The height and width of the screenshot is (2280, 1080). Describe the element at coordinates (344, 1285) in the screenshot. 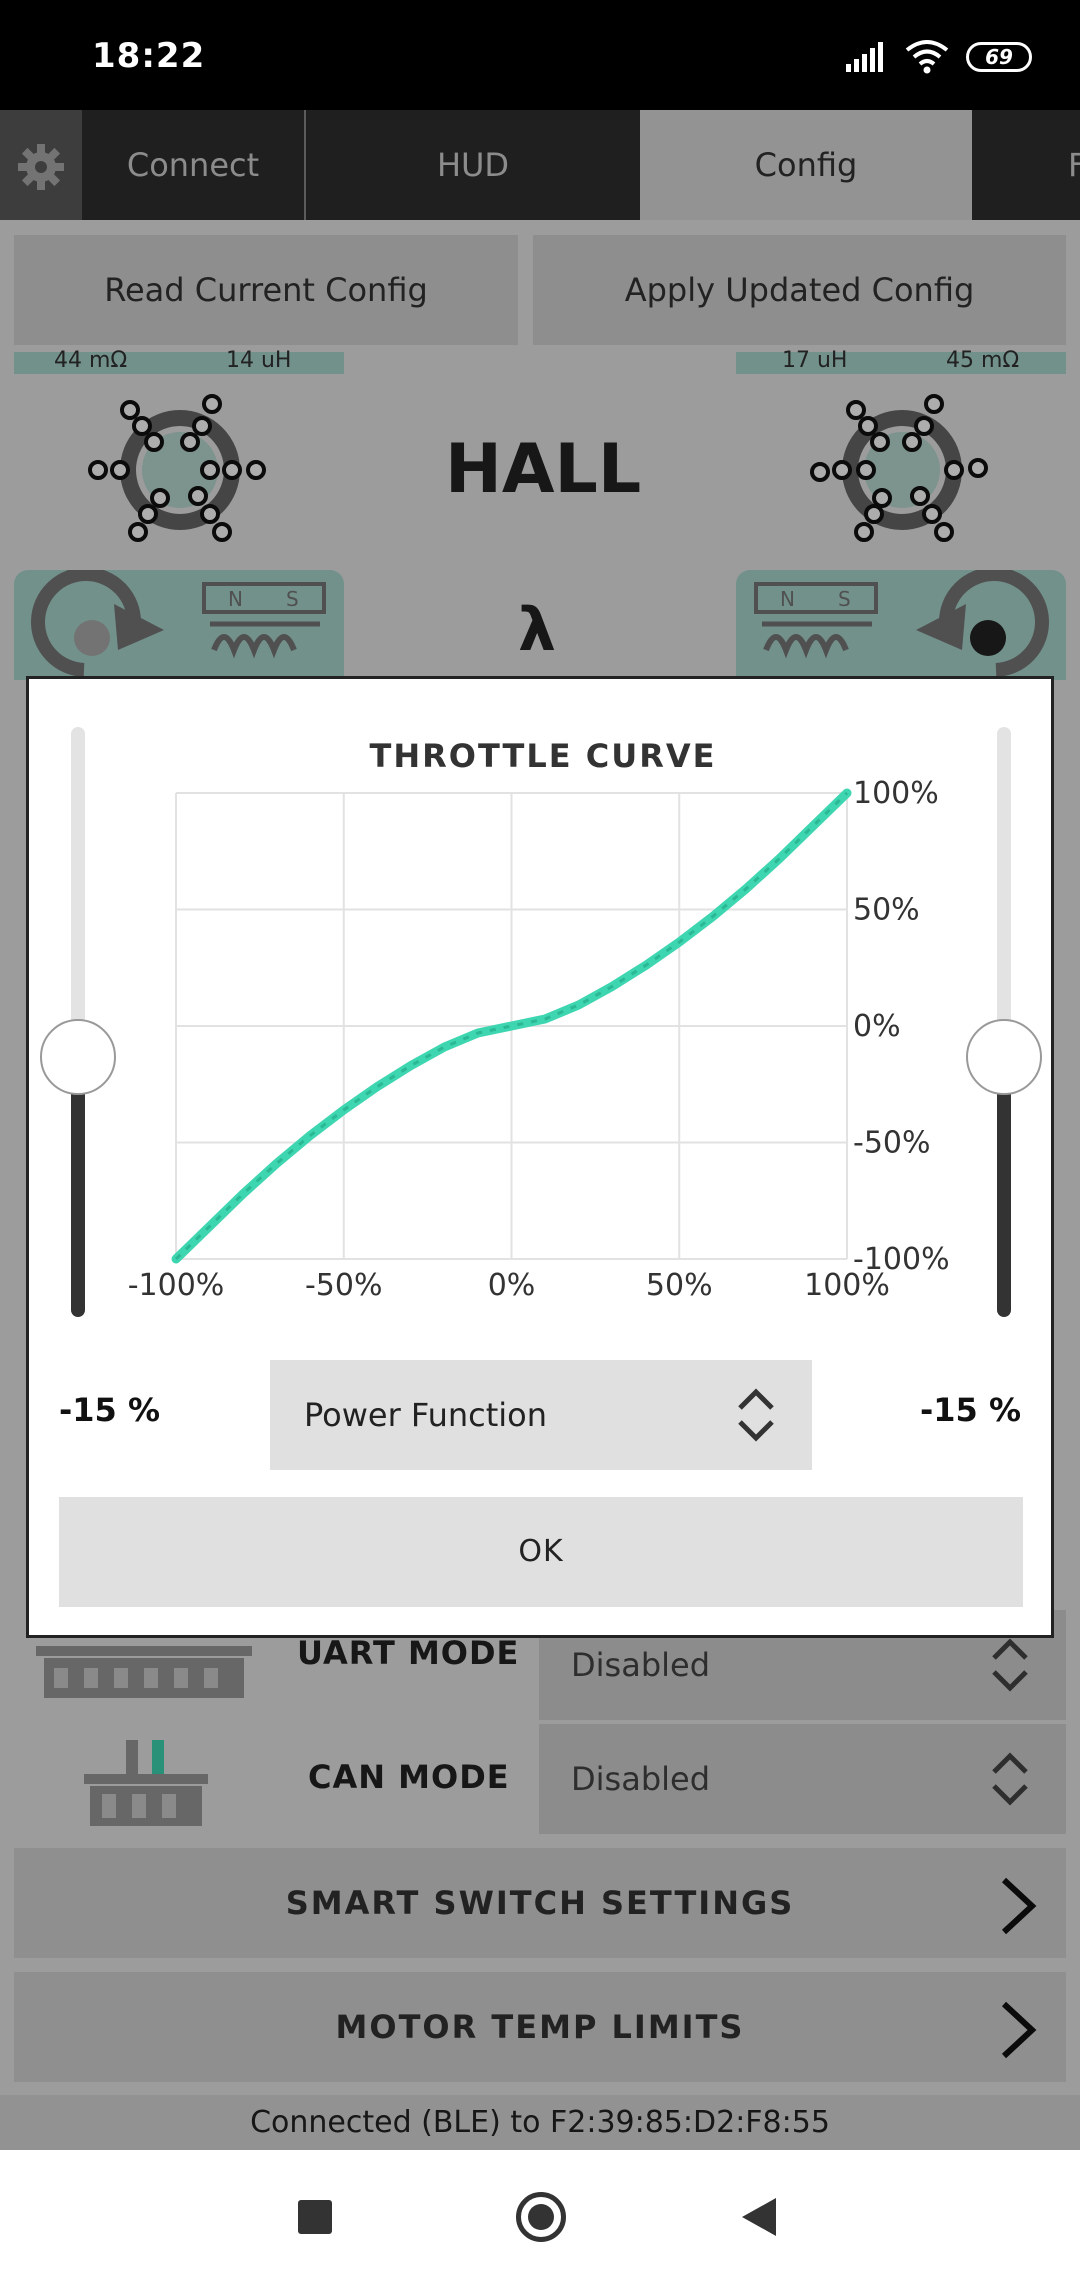

I see `x-tick-label: -50%` at that location.